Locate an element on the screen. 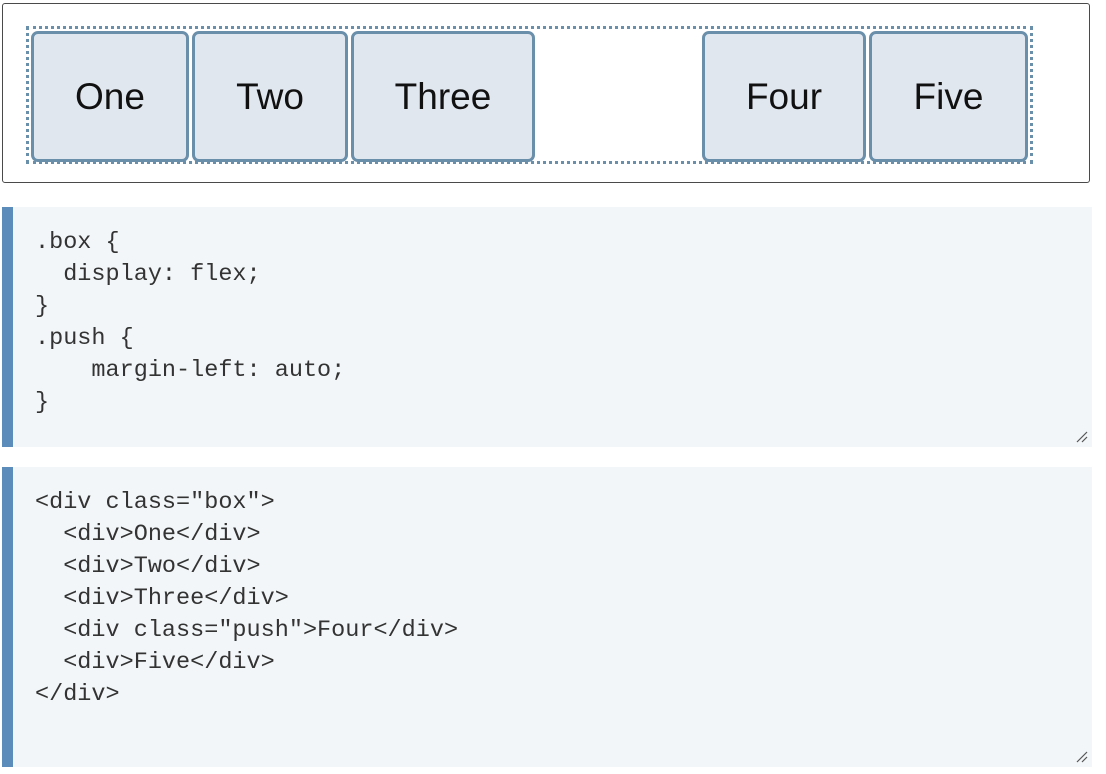  flex-item-one: One is located at coordinates (110, 96).